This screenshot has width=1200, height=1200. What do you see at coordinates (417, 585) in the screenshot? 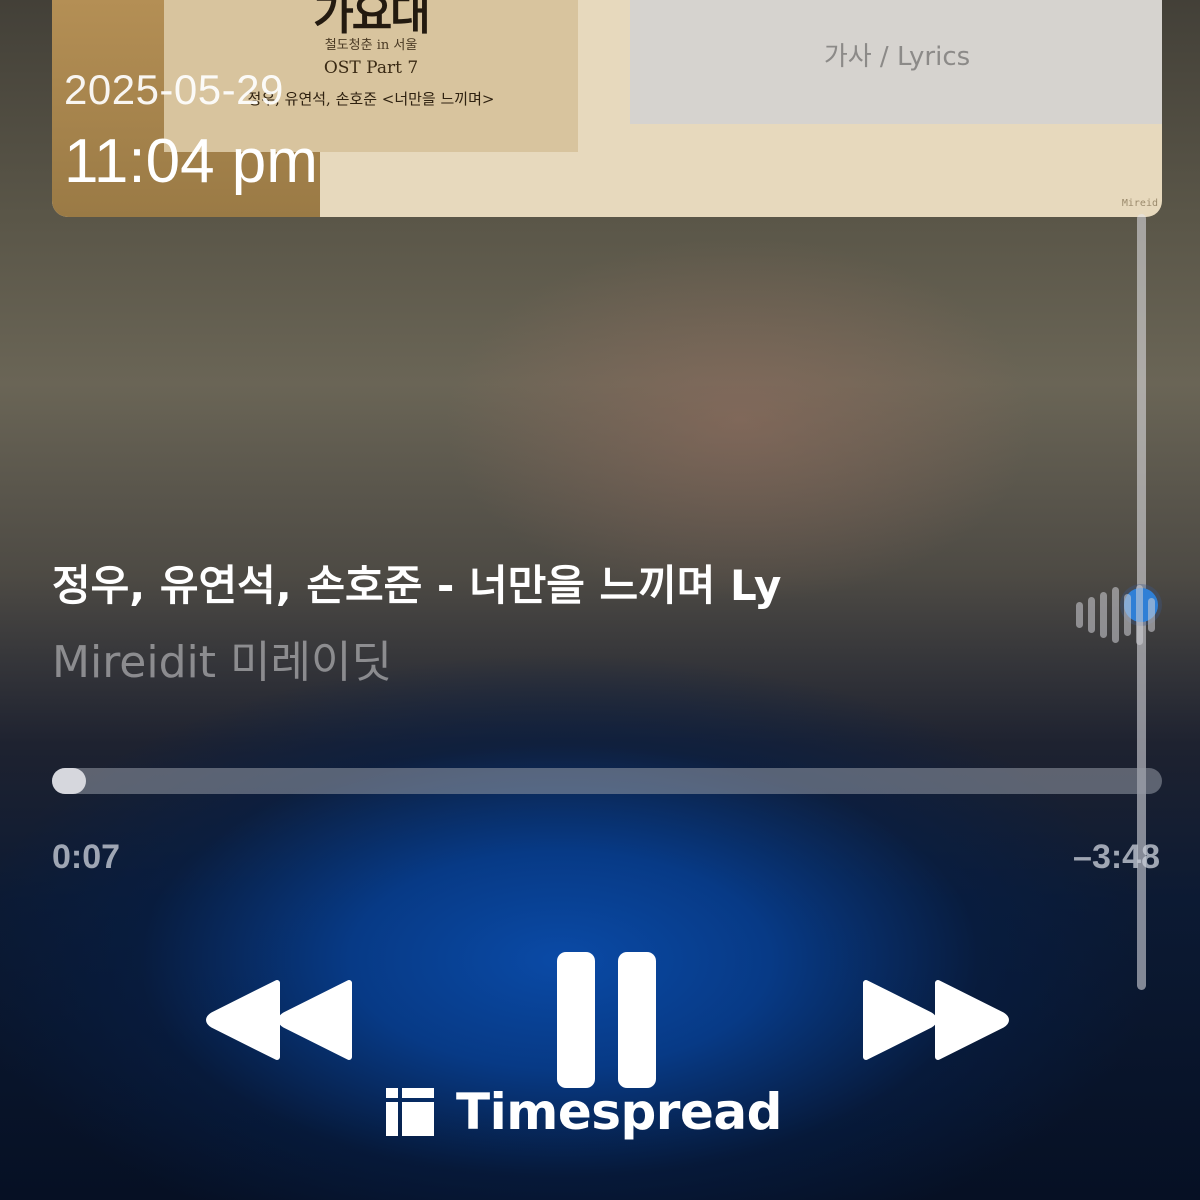
I see `song-title: 정우, 유연석, 손호준 - 너만을 느끼며 Ly` at bounding box center [417, 585].